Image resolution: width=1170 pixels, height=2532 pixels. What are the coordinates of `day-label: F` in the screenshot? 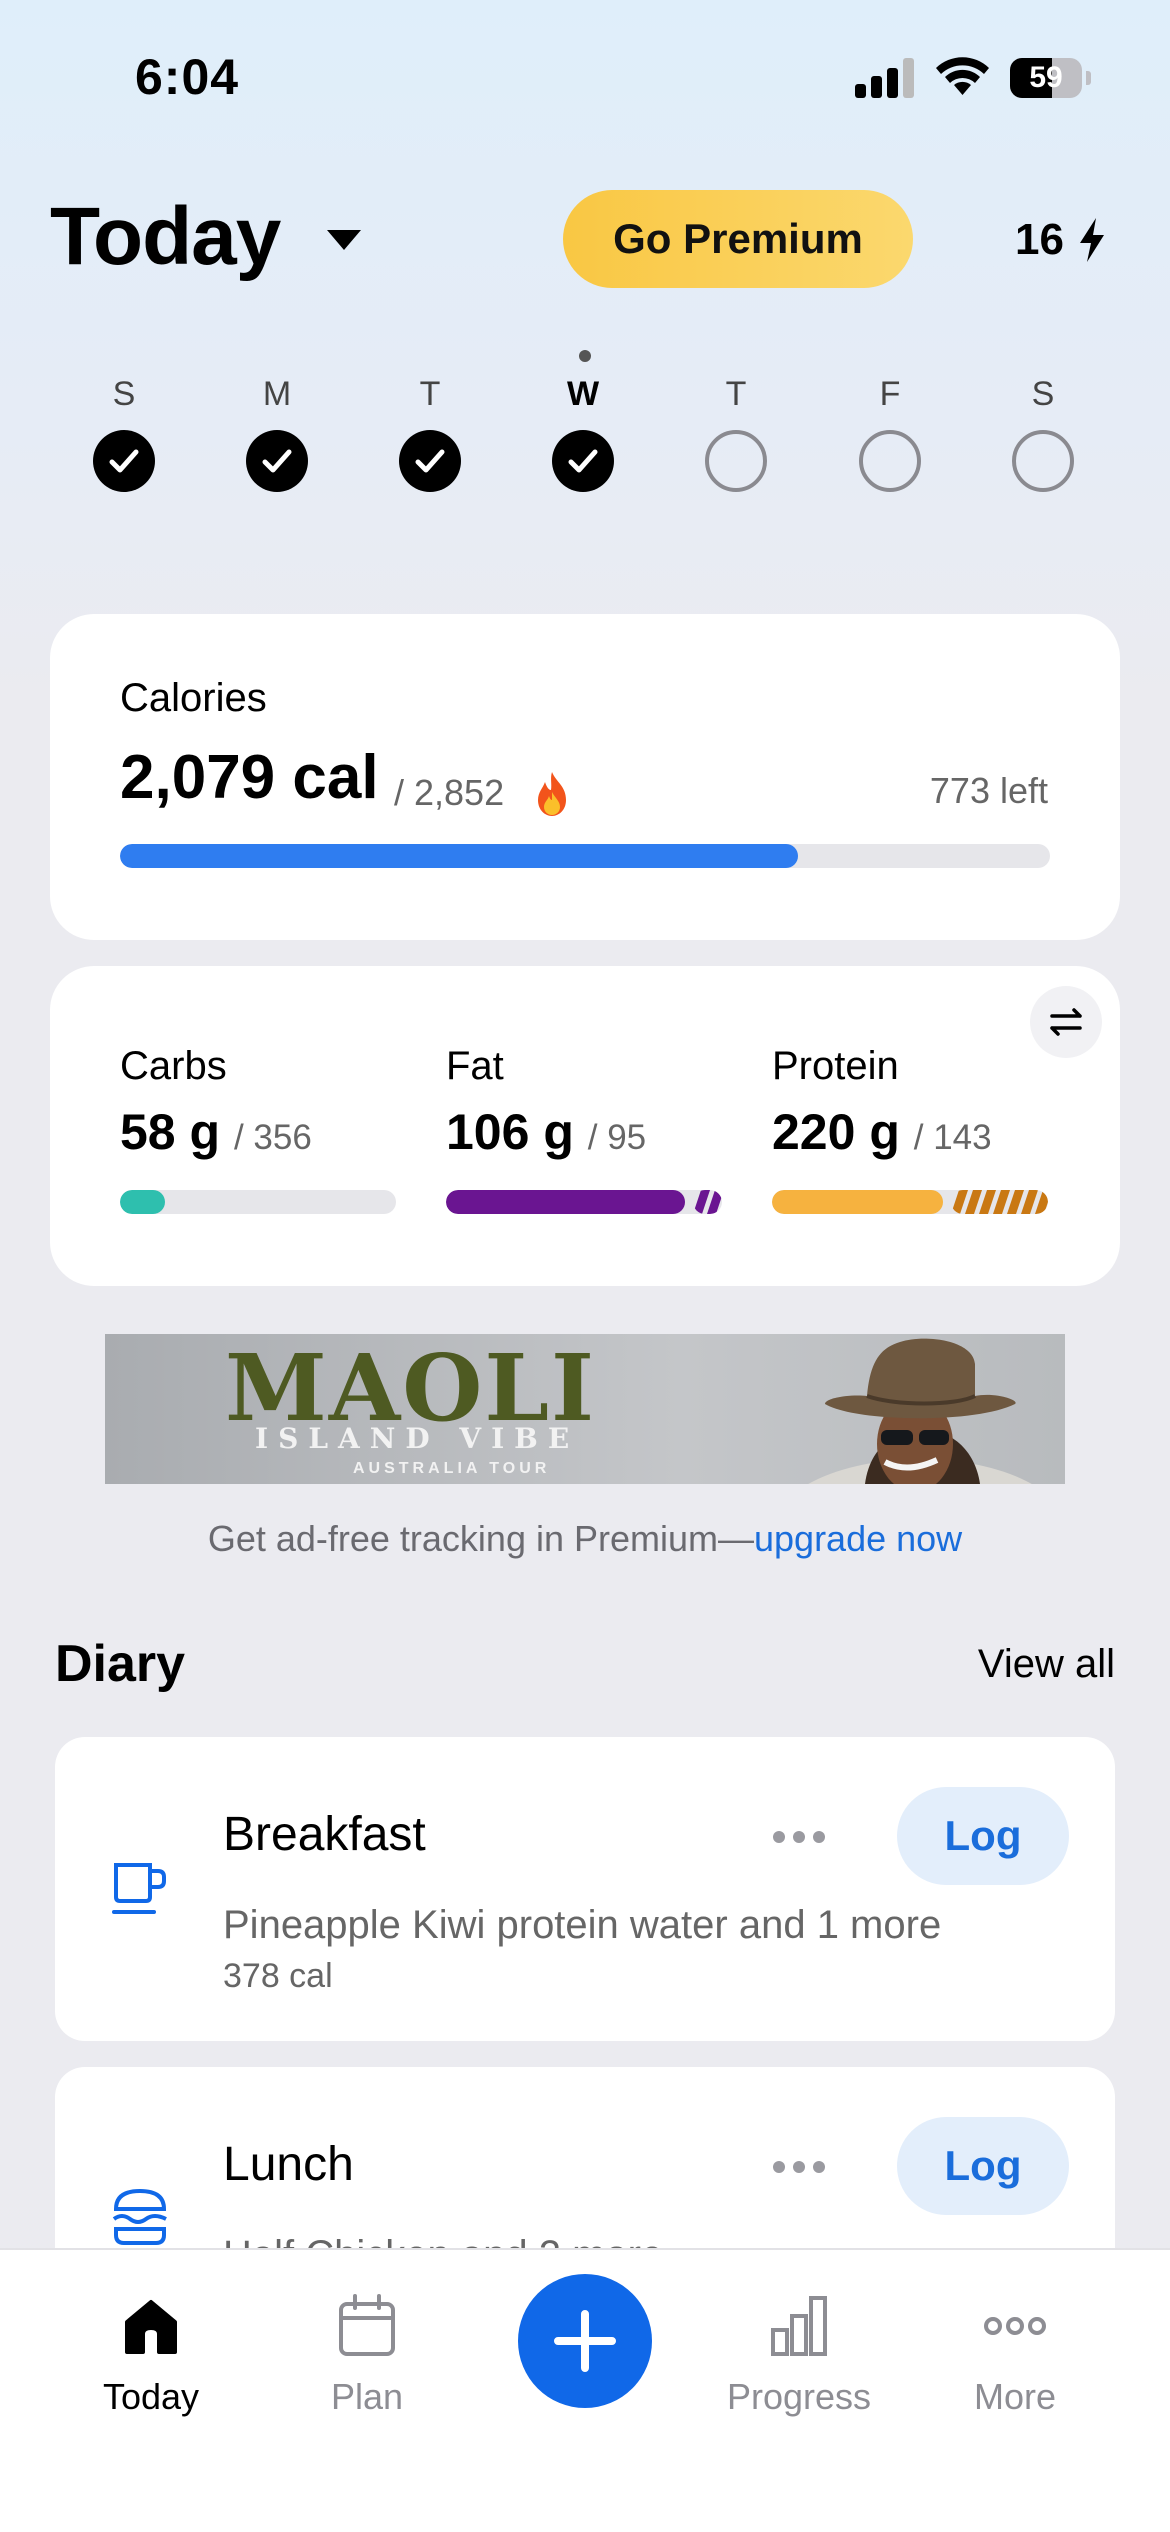 It's located at (890, 394).